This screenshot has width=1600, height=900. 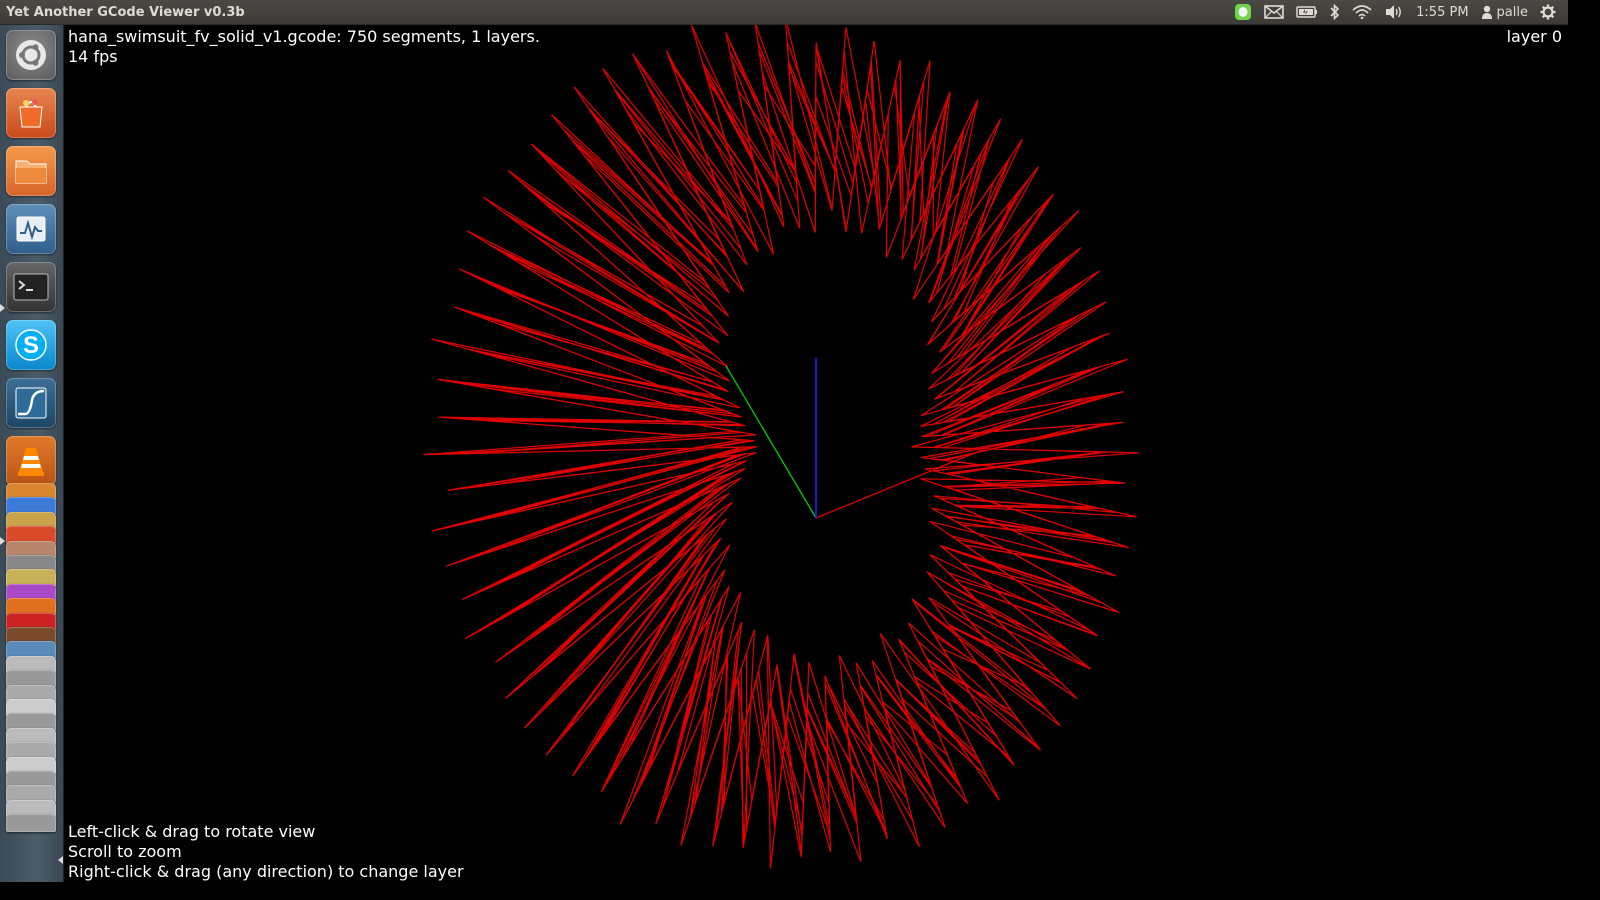 I want to click on clock-label: 1:55 PM, so click(x=1442, y=12).